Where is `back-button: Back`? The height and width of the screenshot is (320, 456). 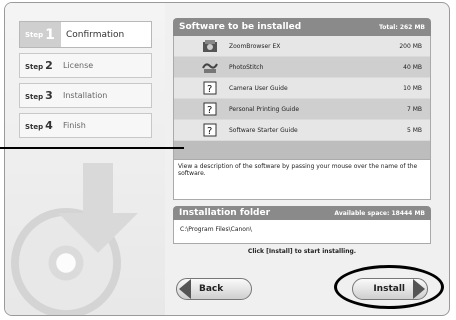
back-button: Back is located at coordinates (214, 289).